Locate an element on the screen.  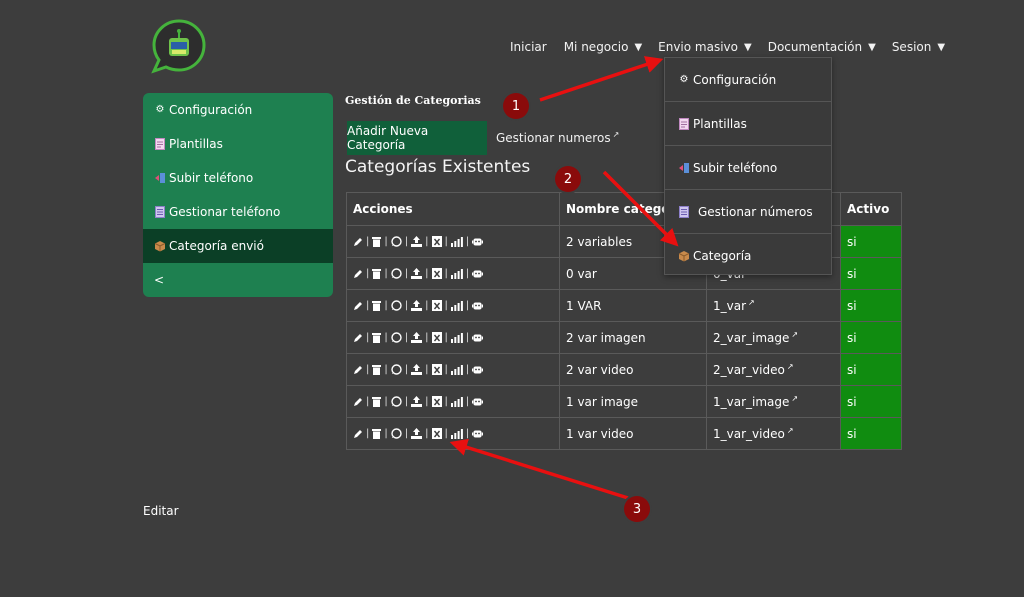
annotation-badge-1: 1 is located at coordinates (516, 106).